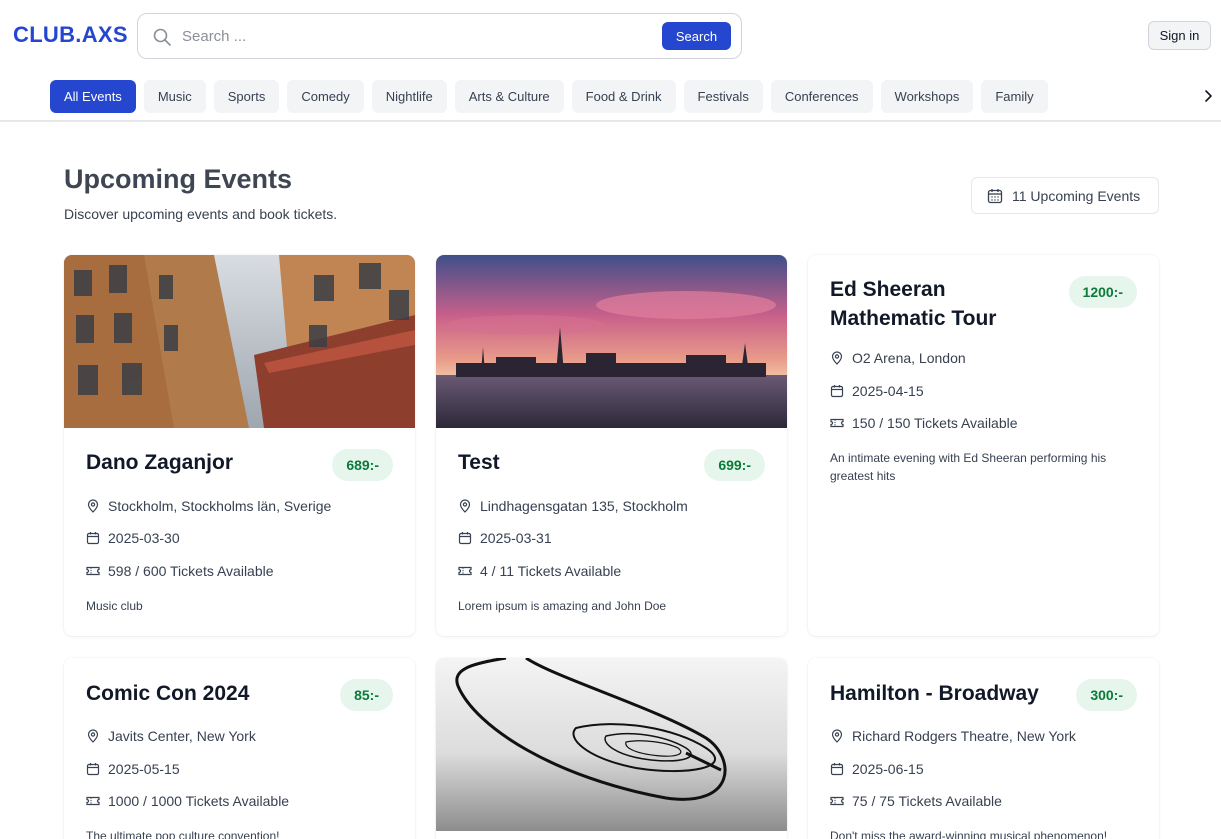  Describe the element at coordinates (964, 736) in the screenshot. I see `location-text: Richard Rodgers Theatre, New York` at that location.